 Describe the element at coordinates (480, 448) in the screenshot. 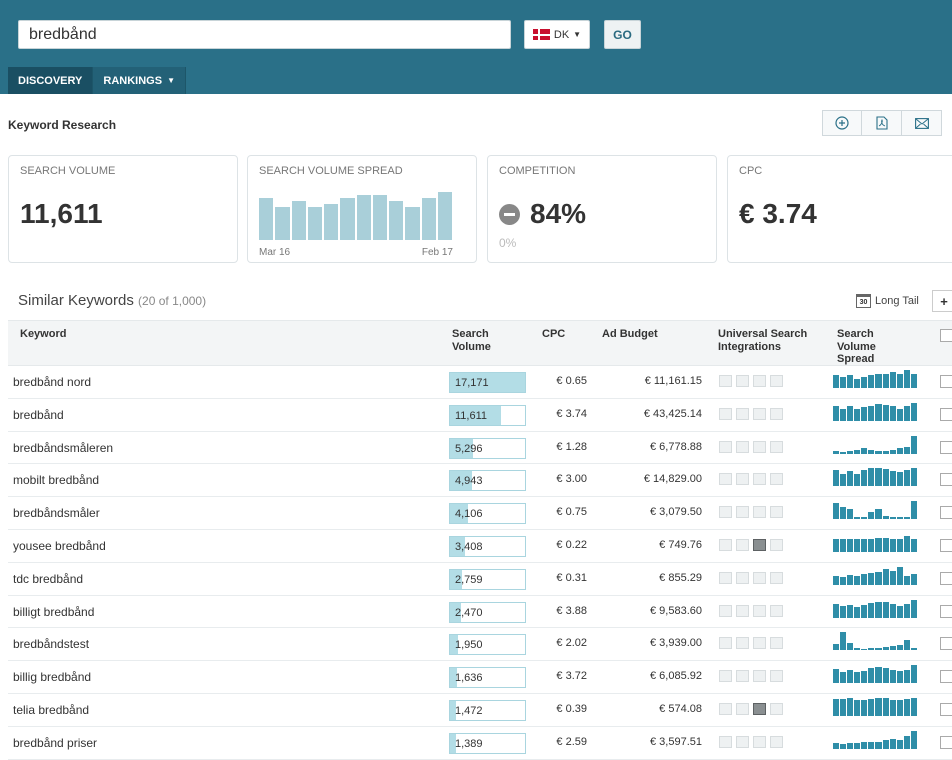

I see `table-row: bredbåndsmåleren 5,296 € 1.28 € 6,778.88` at that location.